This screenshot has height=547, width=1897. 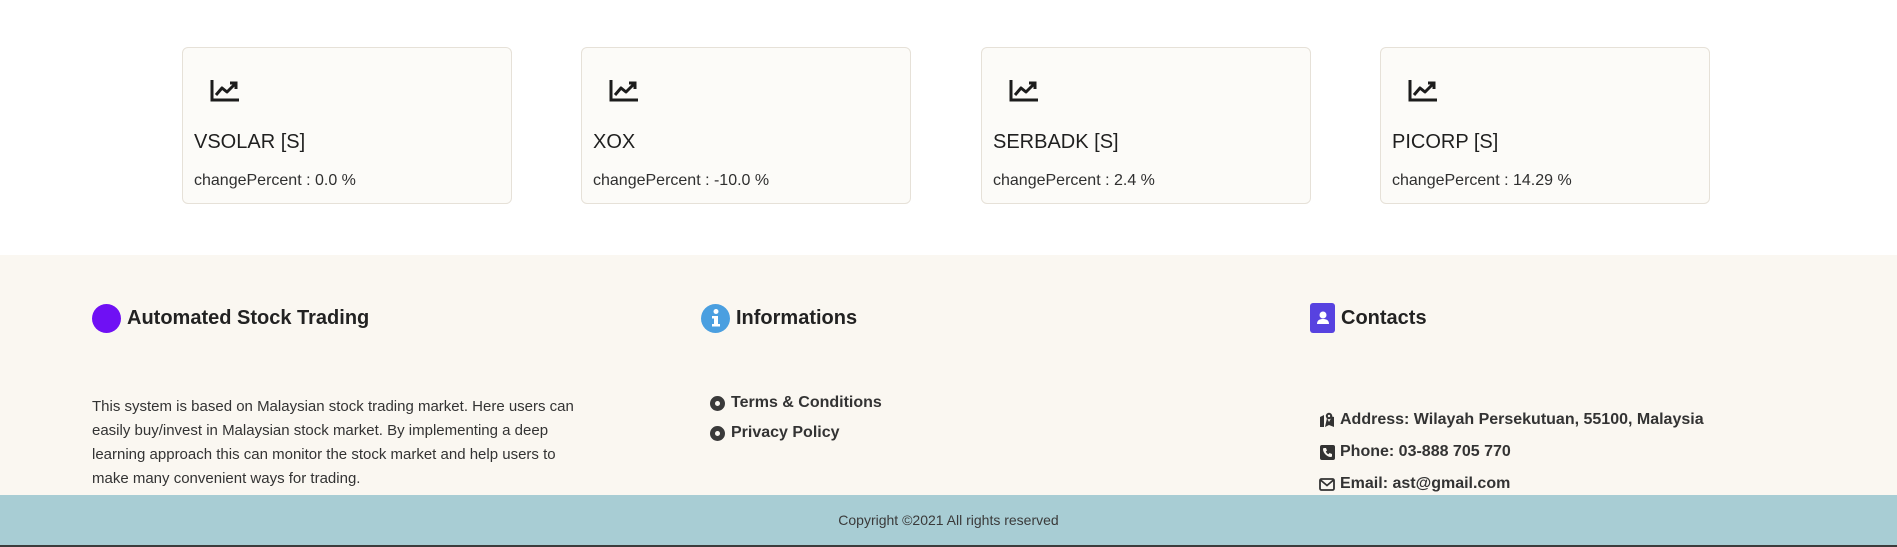 I want to click on contact-phone-text: Phone: 03-888 705 770, so click(x=1425, y=451).